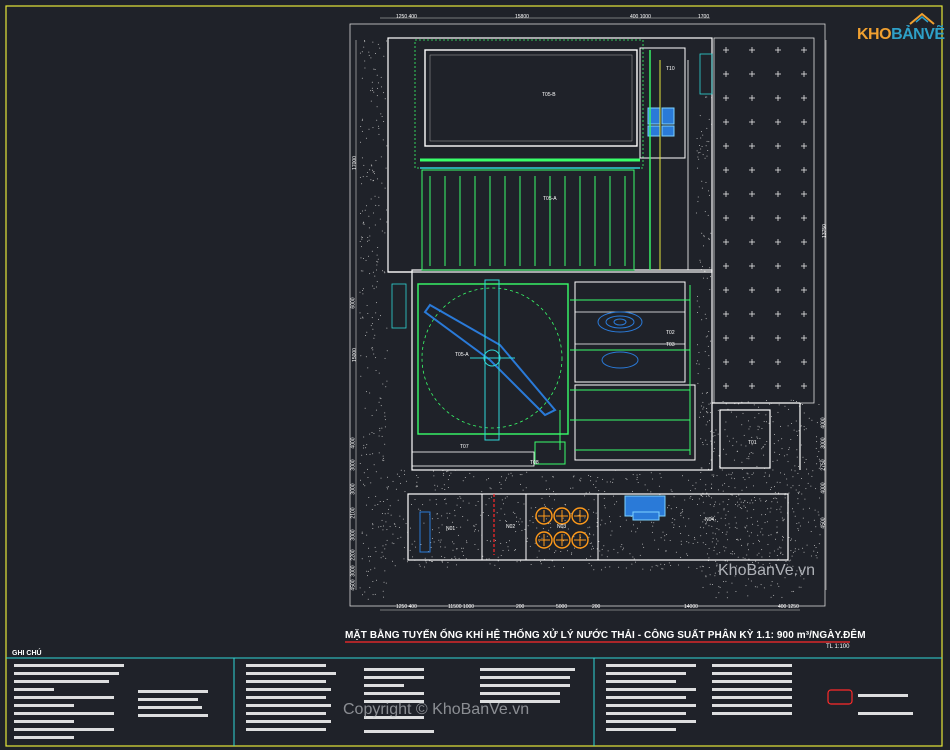 This screenshot has width=950, height=750. Describe the element at coordinates (625, 370) in the screenshot. I see `air-distribution-pipes` at that location.